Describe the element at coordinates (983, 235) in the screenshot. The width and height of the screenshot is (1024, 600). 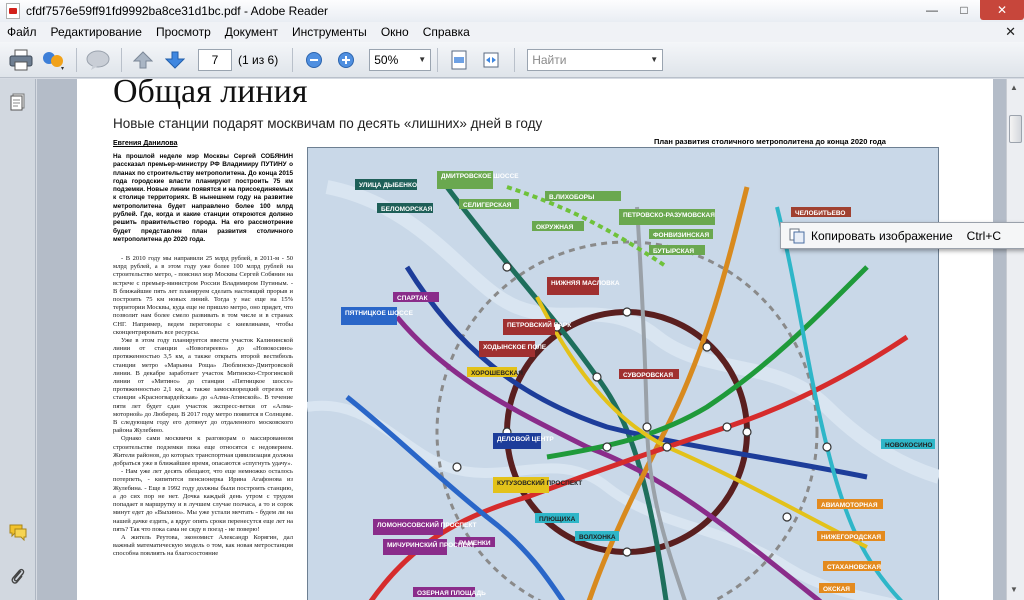
I see `copy-image-shortcut: Ctrl+C` at that location.